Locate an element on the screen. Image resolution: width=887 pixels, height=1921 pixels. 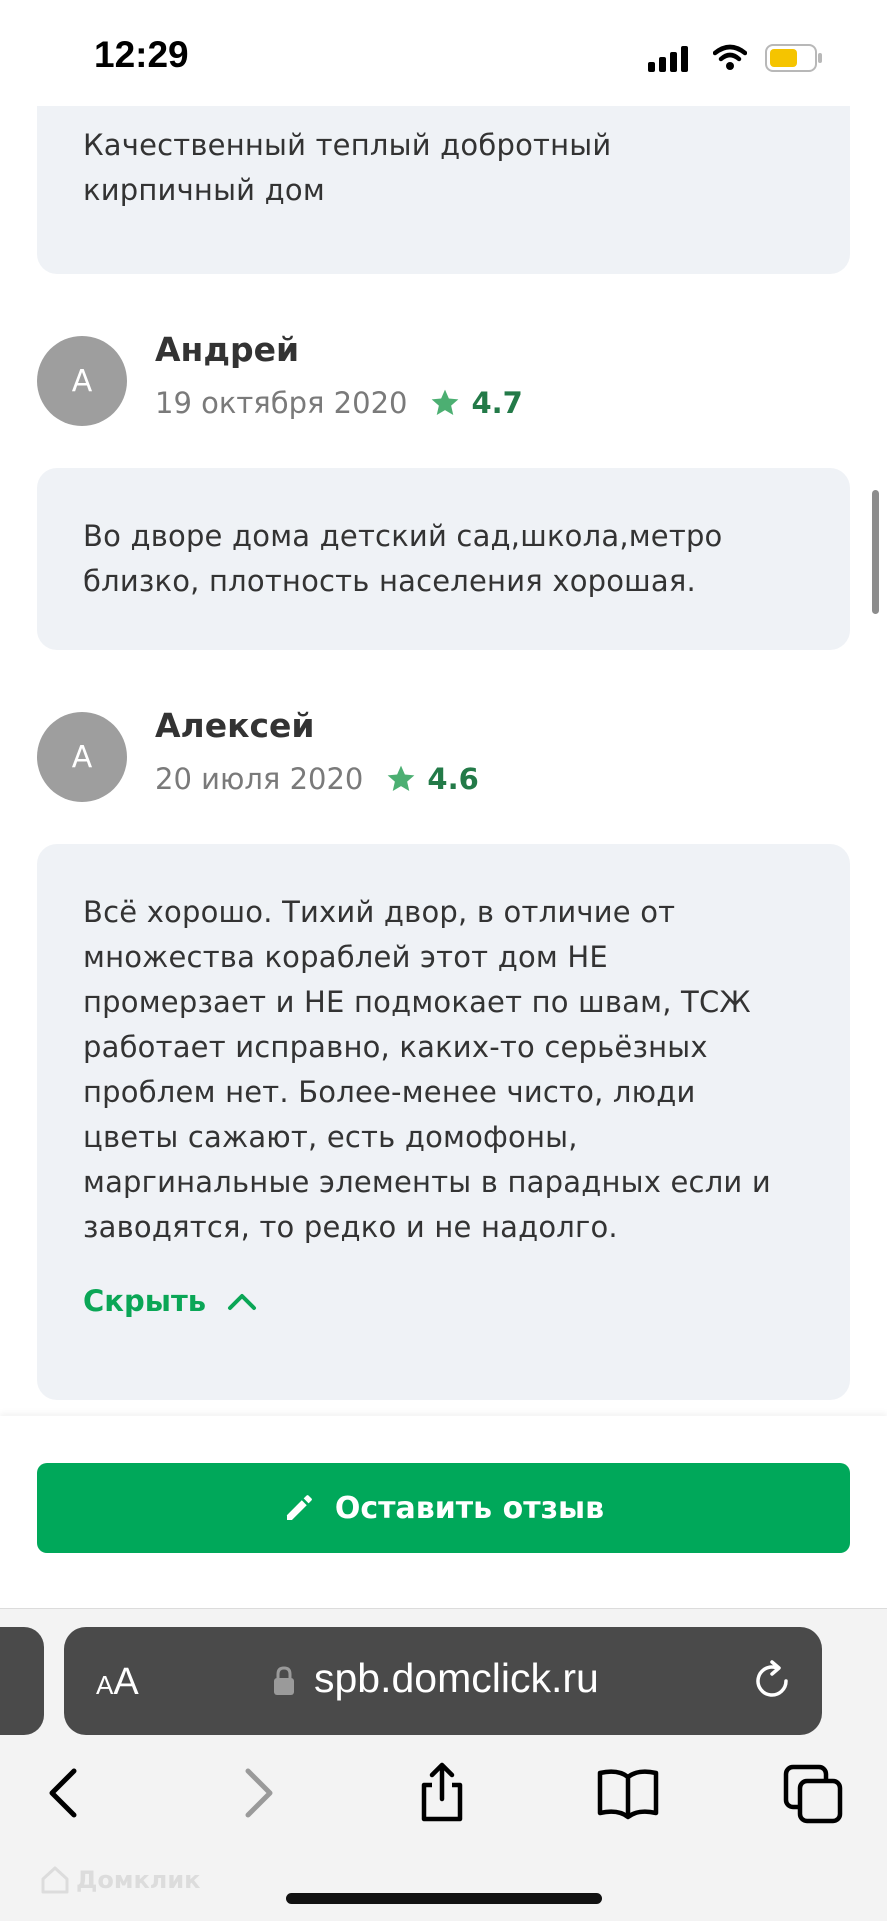
chevron-up-icon is located at coordinates (242, 1302).